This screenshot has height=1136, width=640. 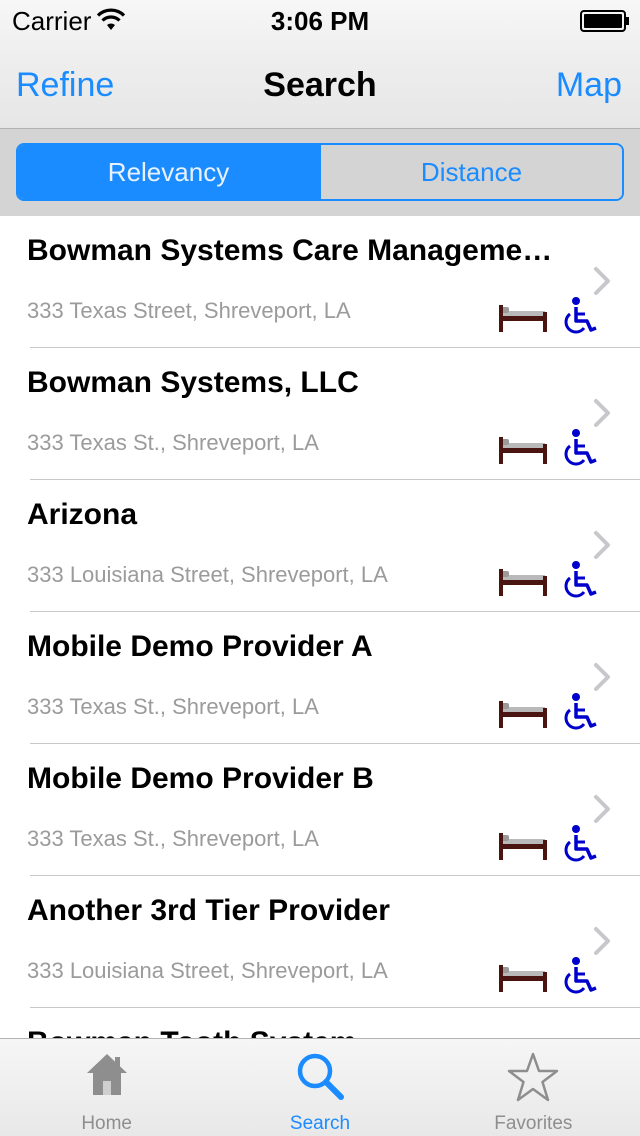 I want to click on status-time: 3:06 PM, so click(x=320, y=21).